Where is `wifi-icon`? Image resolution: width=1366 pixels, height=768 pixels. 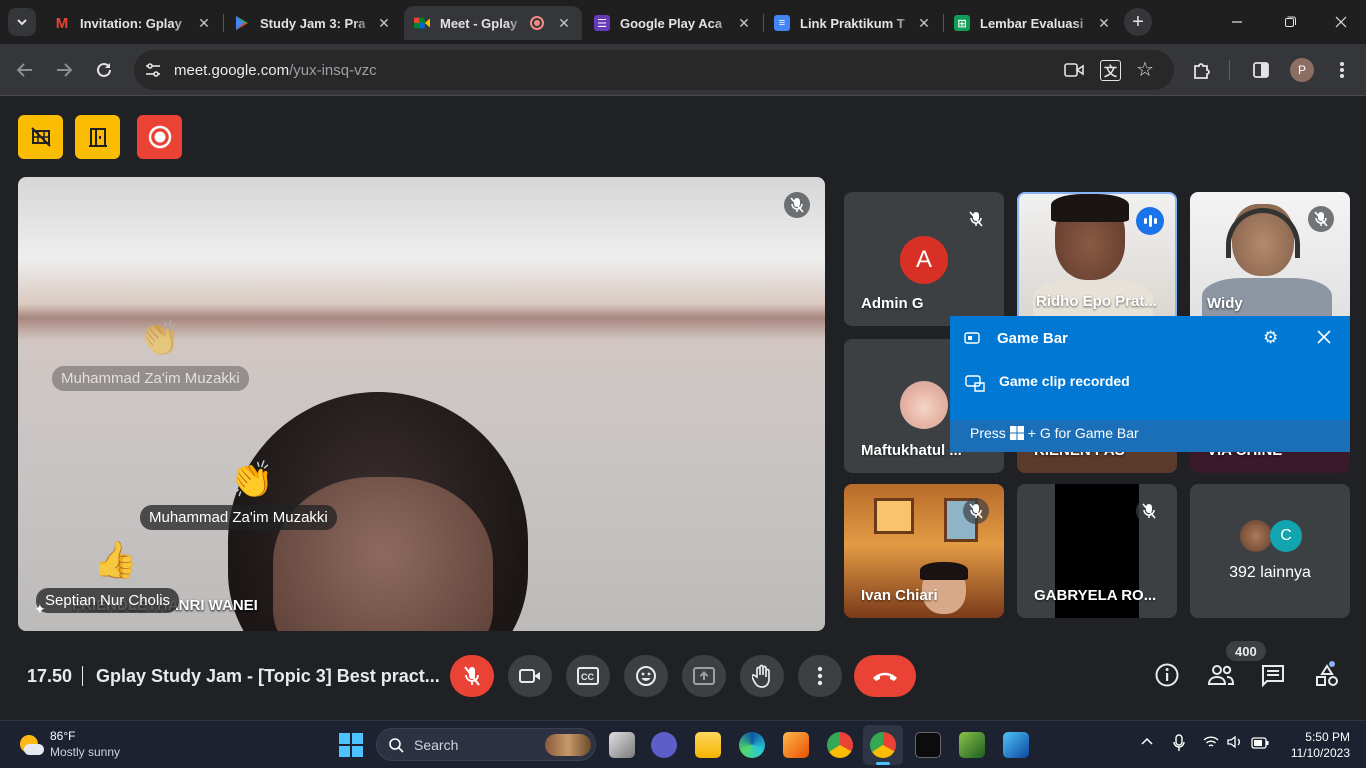 wifi-icon is located at coordinates (1211, 744).